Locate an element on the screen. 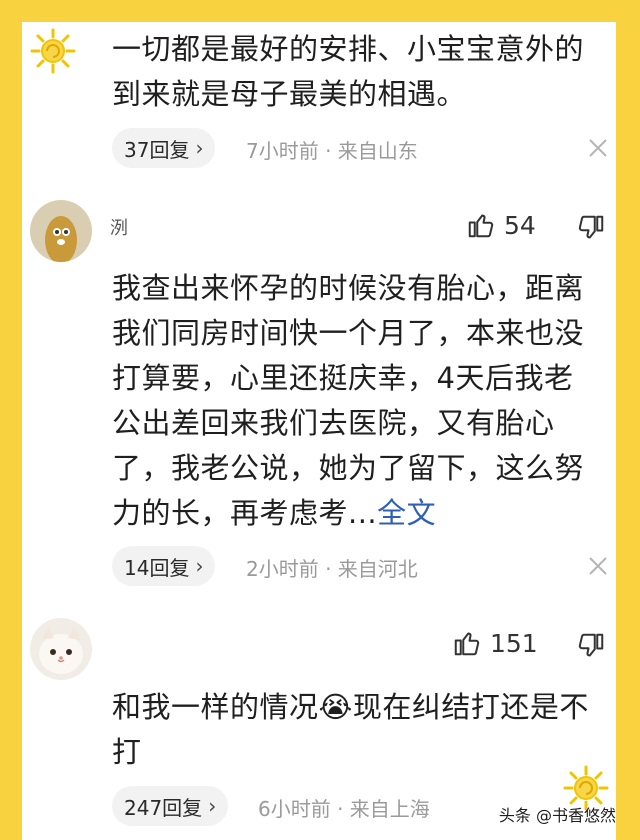 This screenshot has width=640, height=840. like-count: 151 is located at coordinates (514, 643).